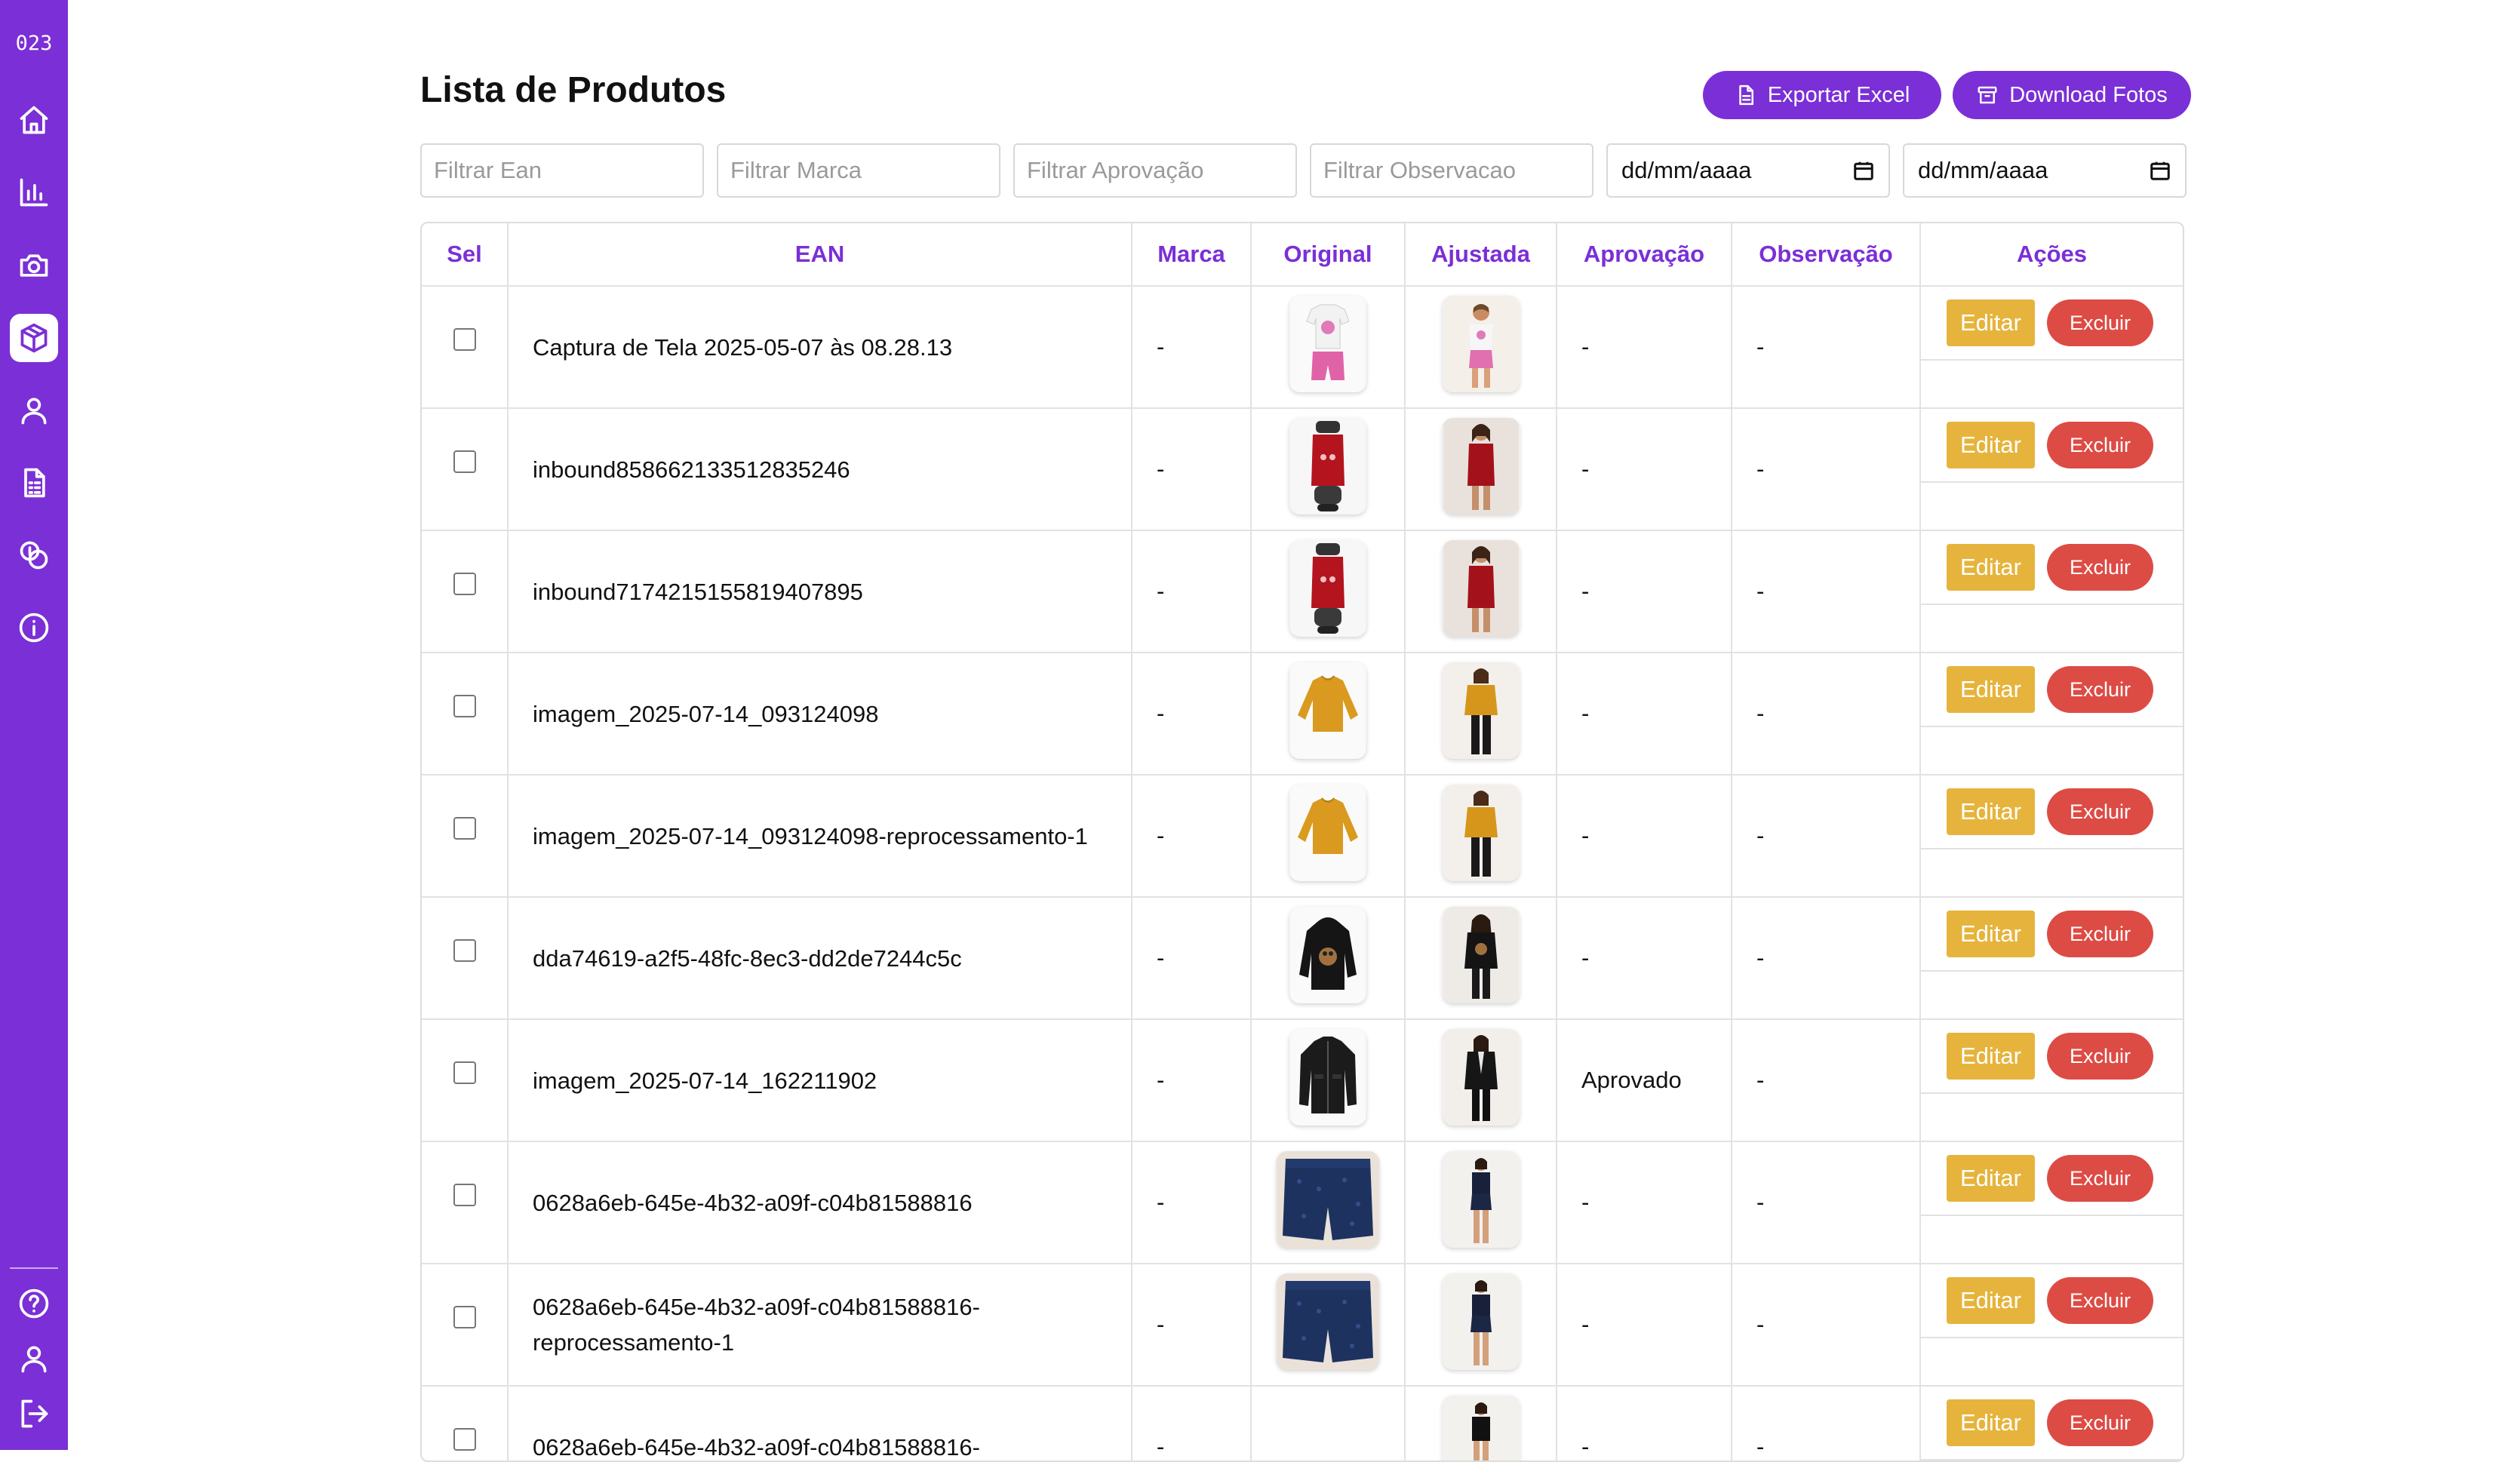  What do you see at coordinates (34, 120) in the screenshot?
I see `home-icon` at bounding box center [34, 120].